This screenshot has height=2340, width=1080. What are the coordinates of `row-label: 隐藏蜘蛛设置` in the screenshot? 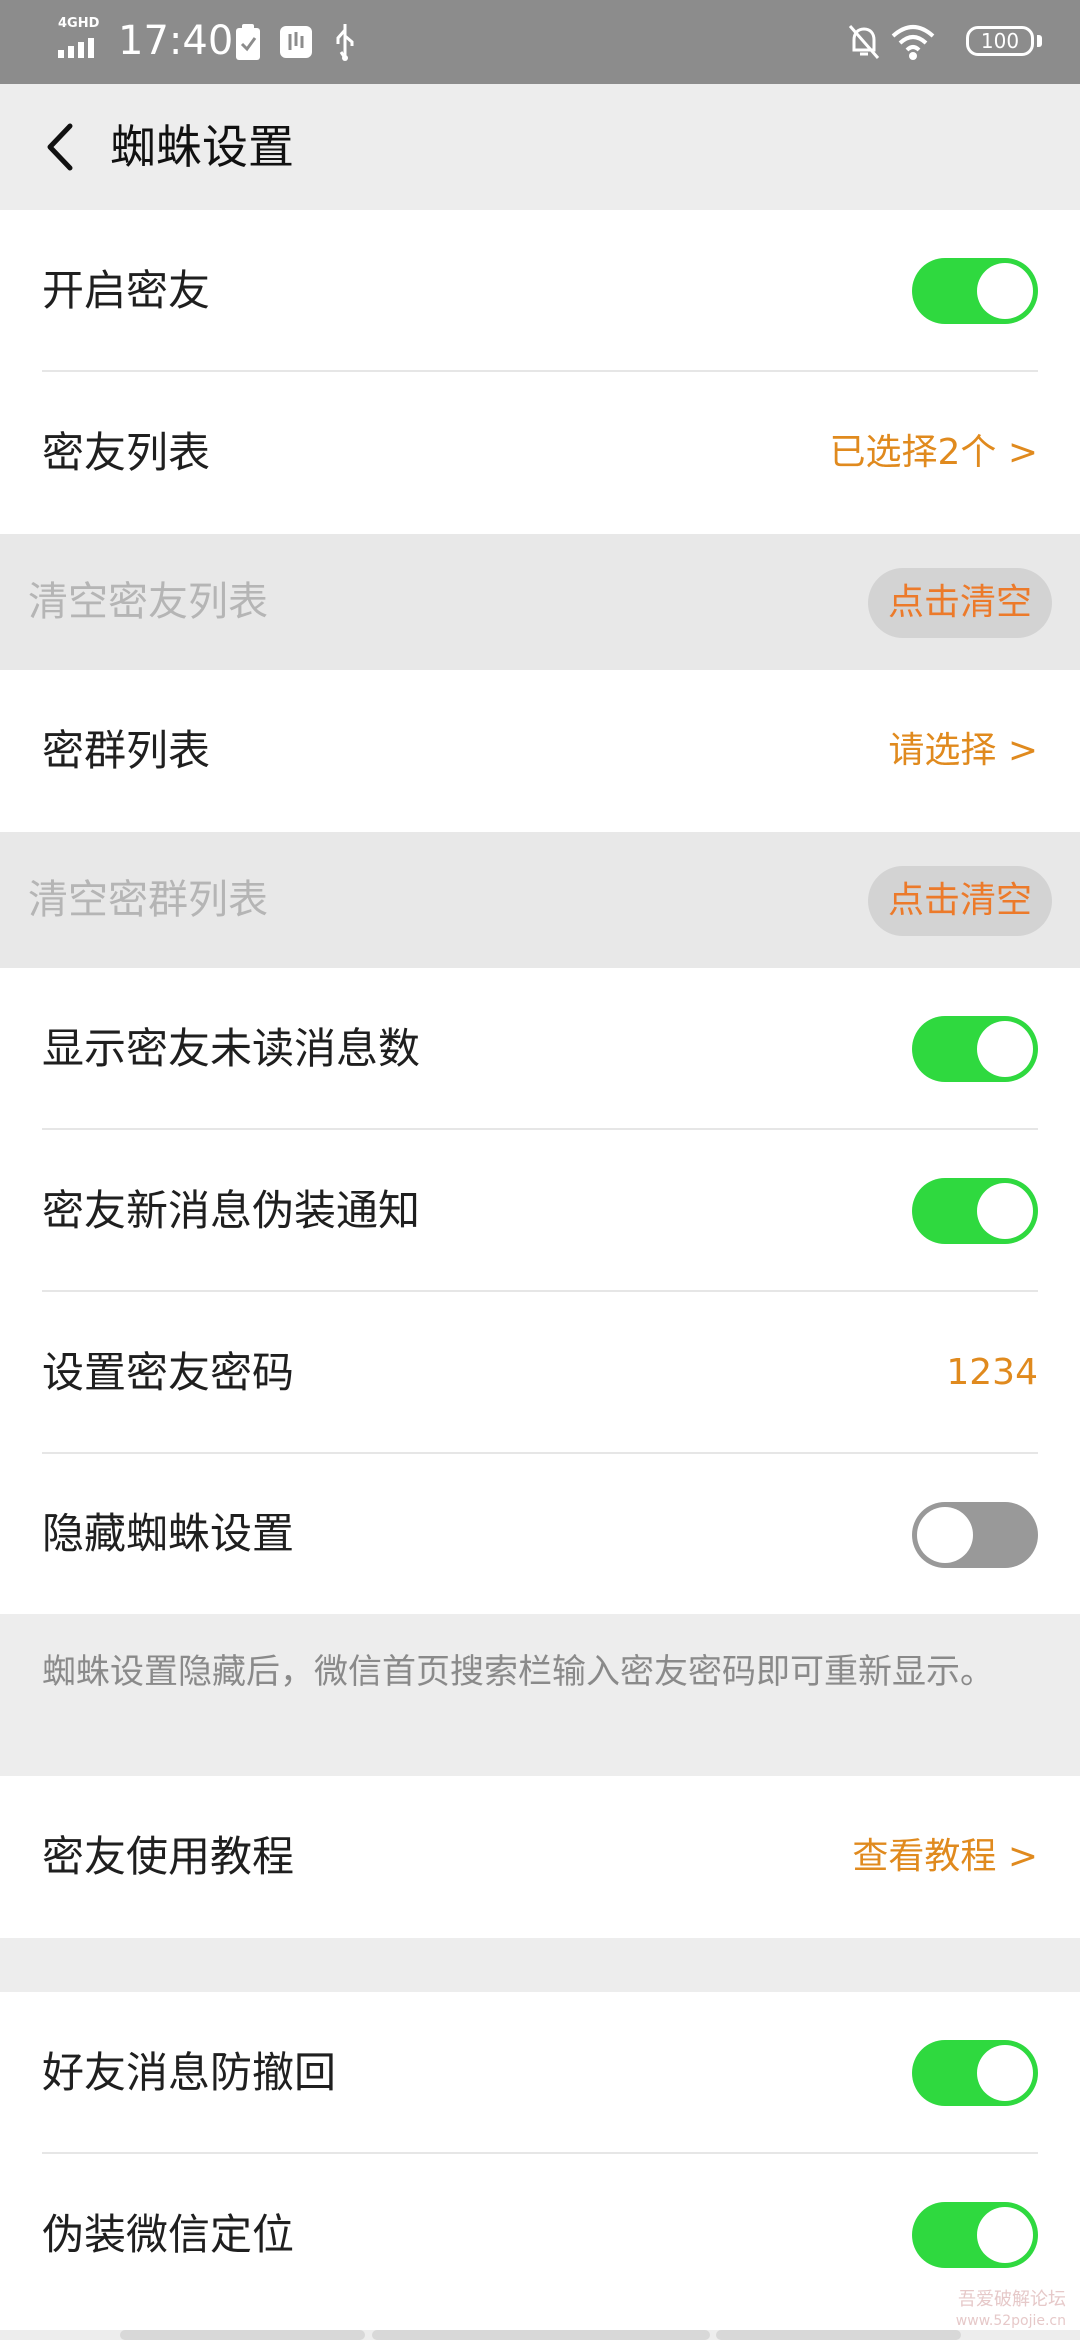 It's located at (168, 1533).